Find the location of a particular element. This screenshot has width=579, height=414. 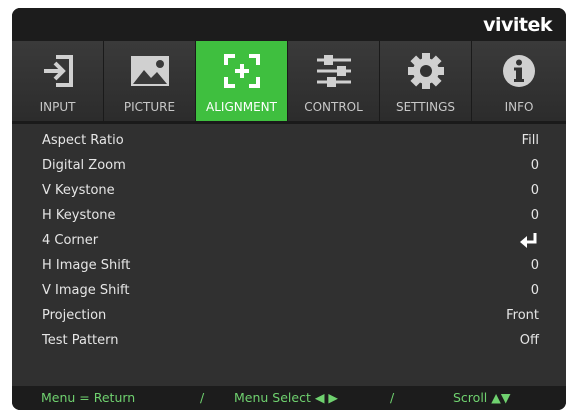

menu-item-label: H Image Shift is located at coordinates (86, 265).